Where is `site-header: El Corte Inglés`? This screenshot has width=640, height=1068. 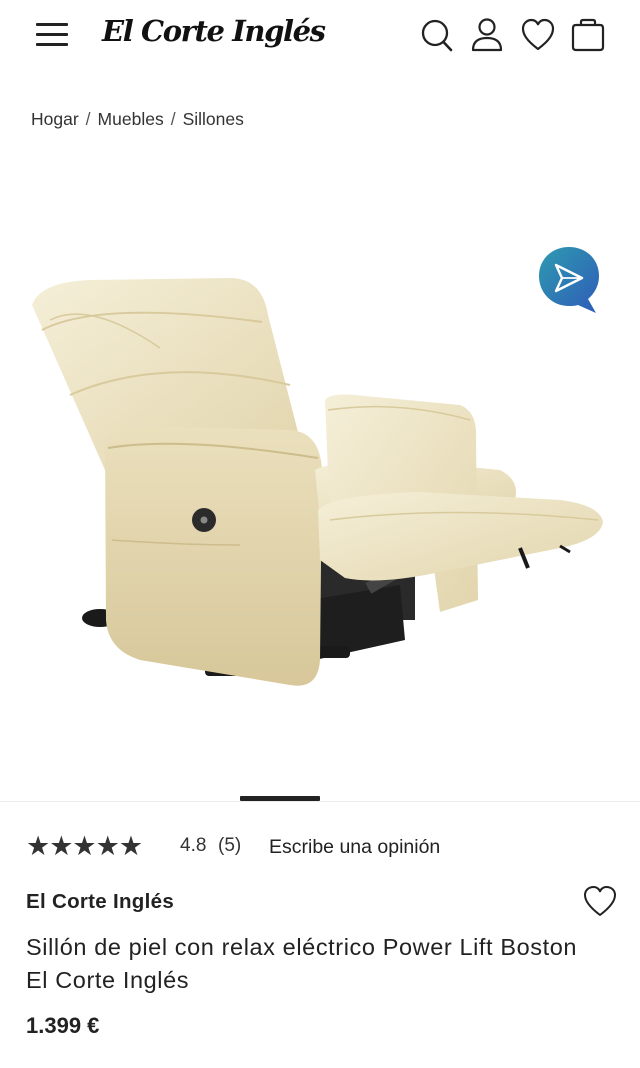
site-header: El Corte Inglés is located at coordinates (320, 36).